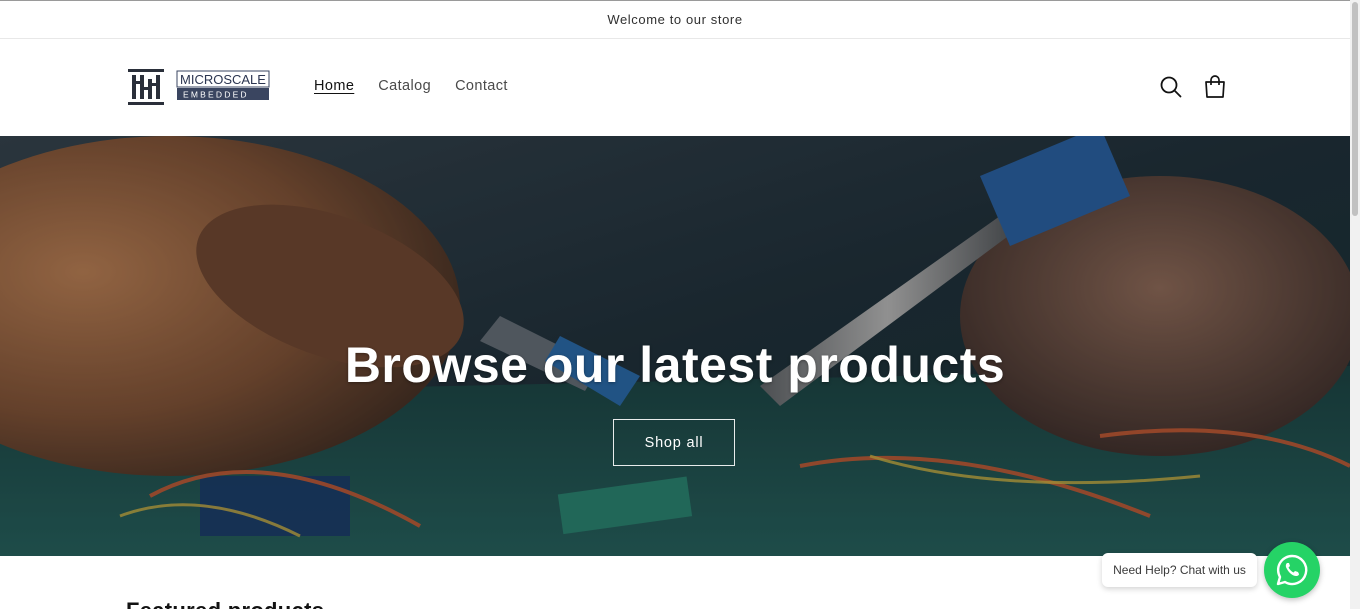 The image size is (1360, 609). What do you see at coordinates (334, 86) in the screenshot?
I see `nav-home: Home` at bounding box center [334, 86].